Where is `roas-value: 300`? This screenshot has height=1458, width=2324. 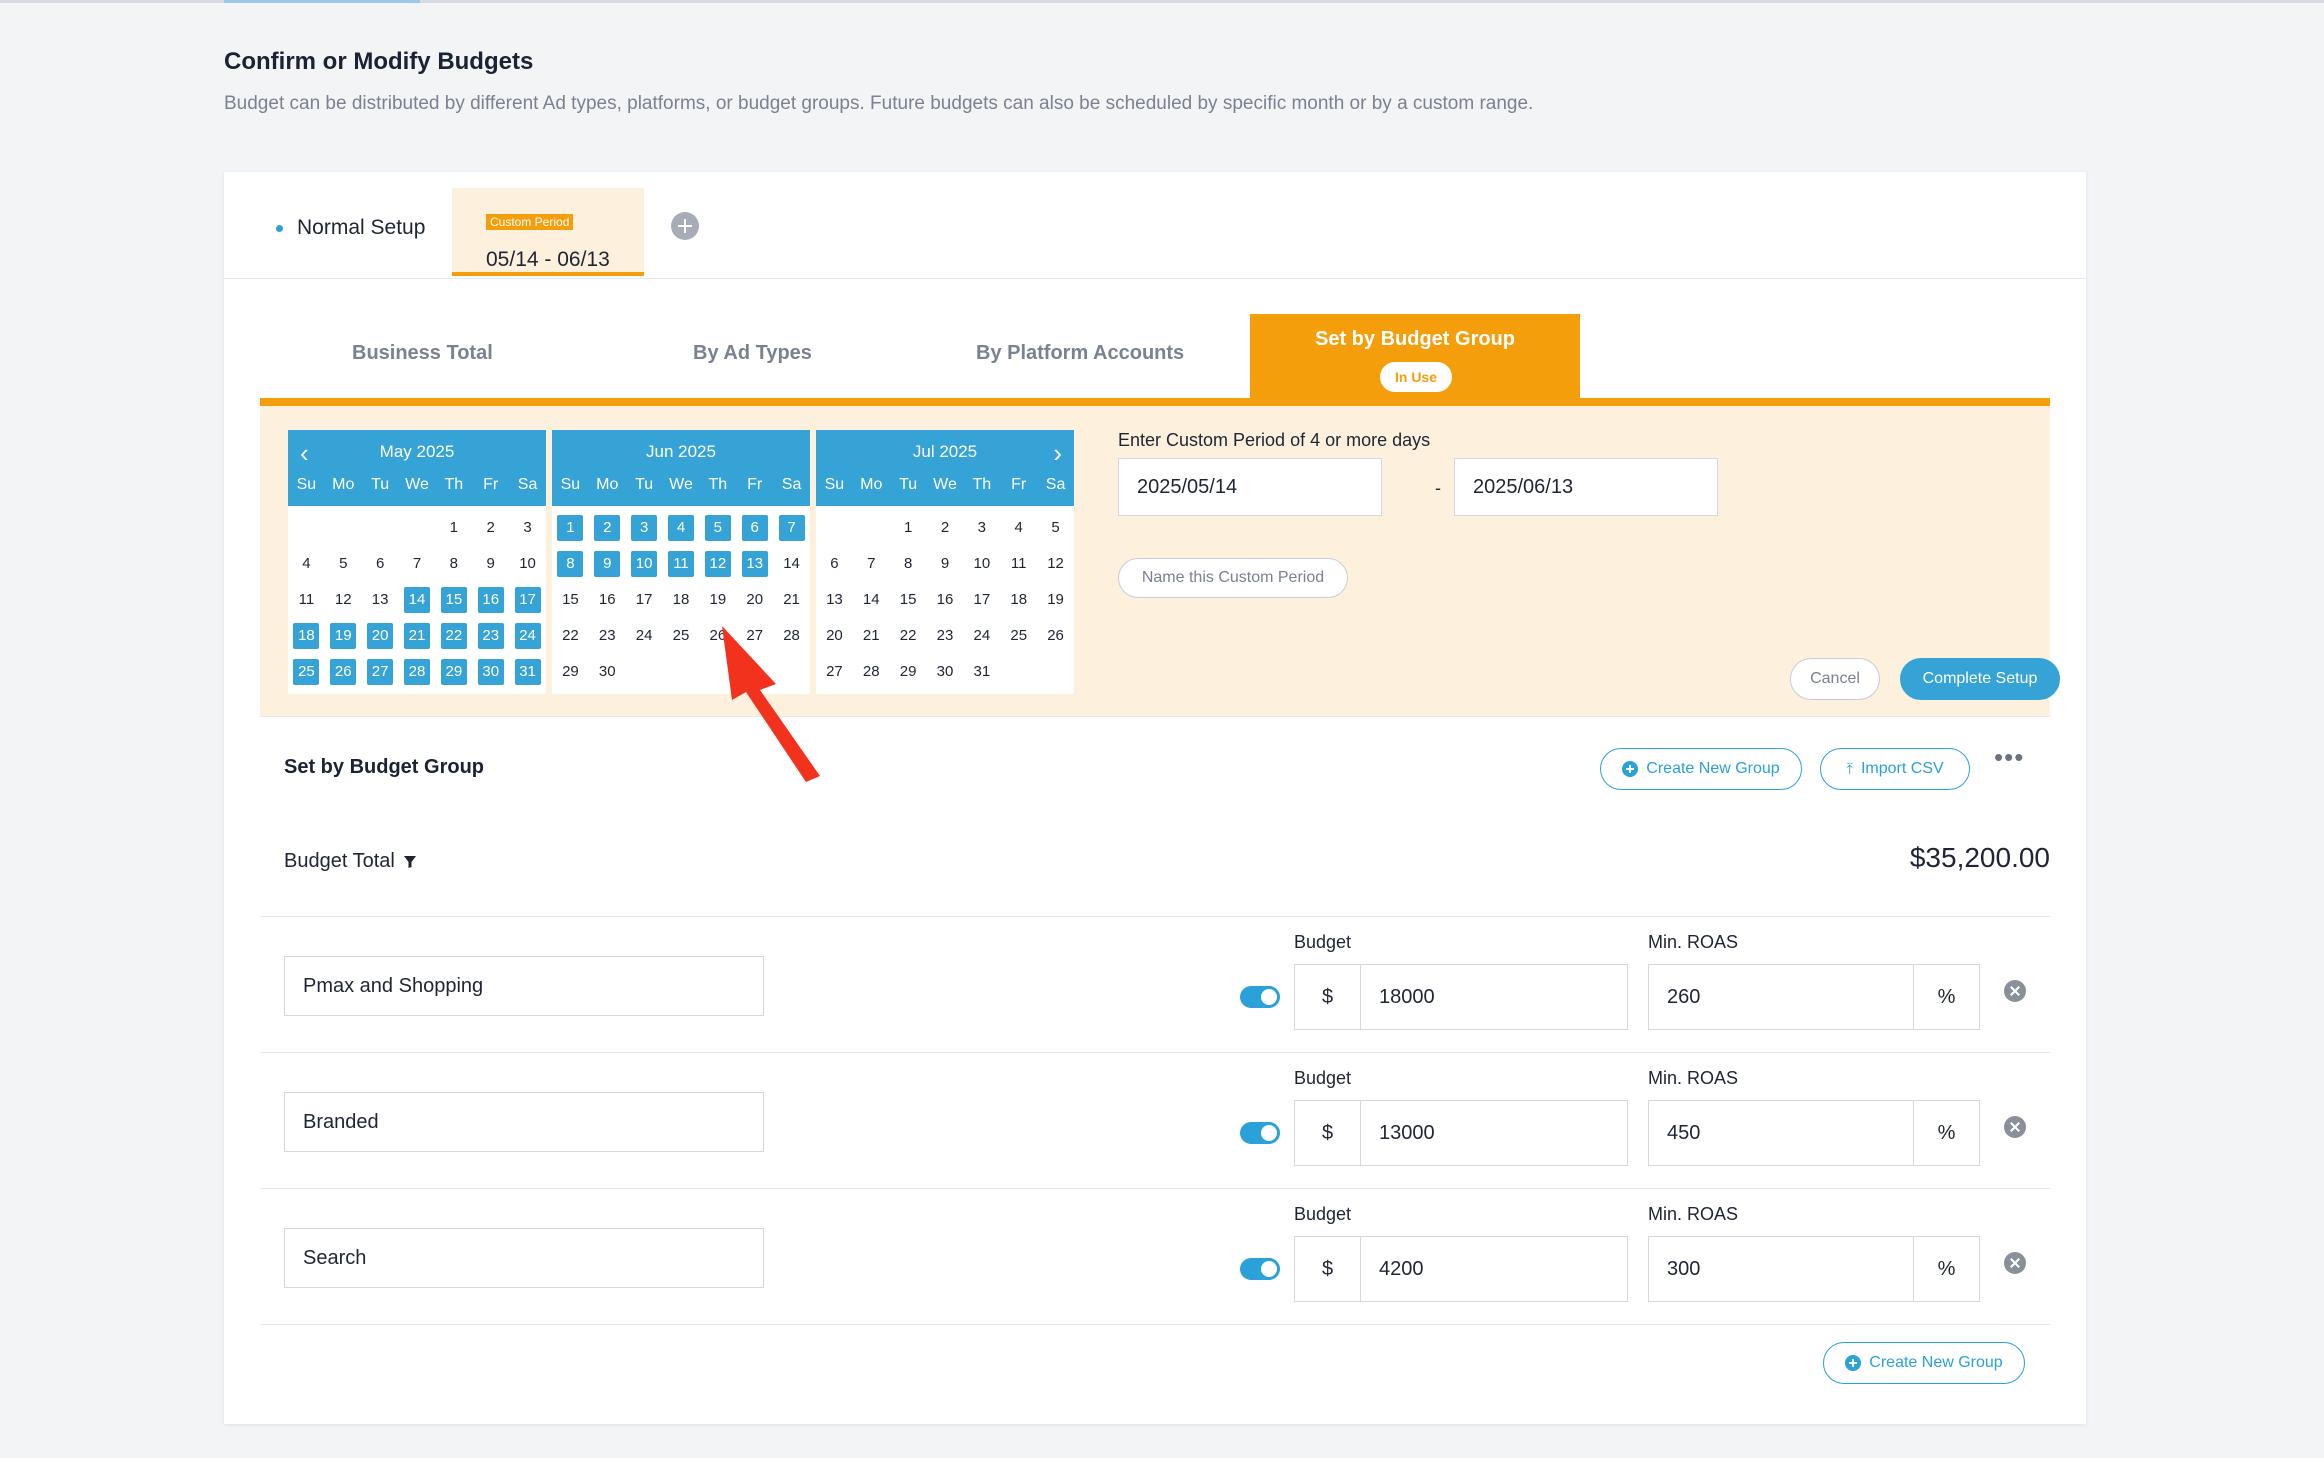 roas-value: 300 is located at coordinates (1683, 1269).